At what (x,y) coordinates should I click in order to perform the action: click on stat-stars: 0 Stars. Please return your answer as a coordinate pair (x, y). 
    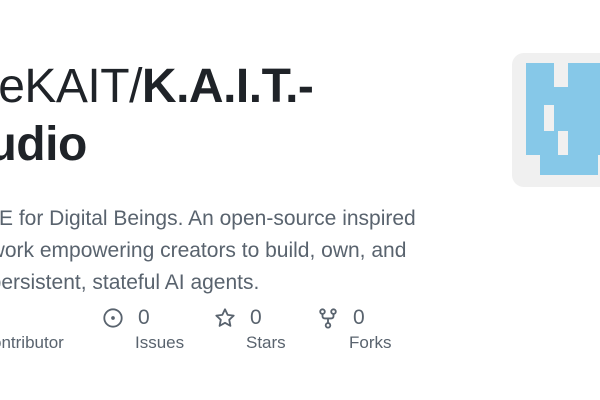
    Looking at the image, I should click on (250, 327).